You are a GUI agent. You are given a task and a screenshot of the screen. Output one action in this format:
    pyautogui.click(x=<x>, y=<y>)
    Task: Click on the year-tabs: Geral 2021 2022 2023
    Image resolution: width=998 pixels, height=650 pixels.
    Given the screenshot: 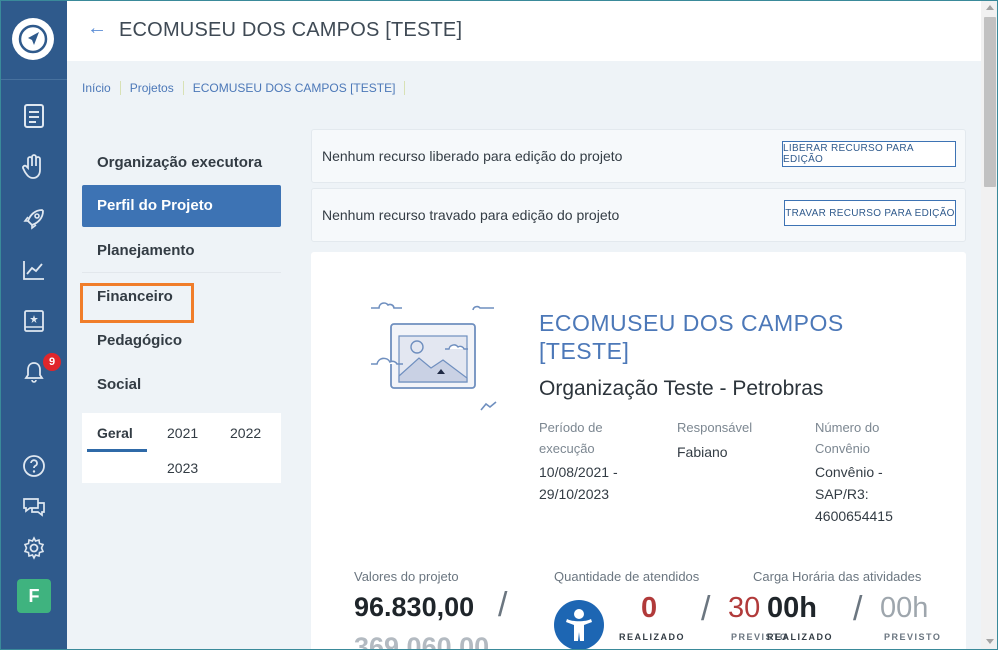 What is the action you would take?
    pyautogui.click(x=181, y=448)
    